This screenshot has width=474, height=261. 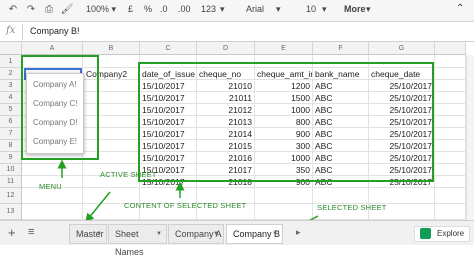 What do you see at coordinates (298, 232) in the screenshot?
I see `scroll-tabs-right-icon: ▸` at bounding box center [298, 232].